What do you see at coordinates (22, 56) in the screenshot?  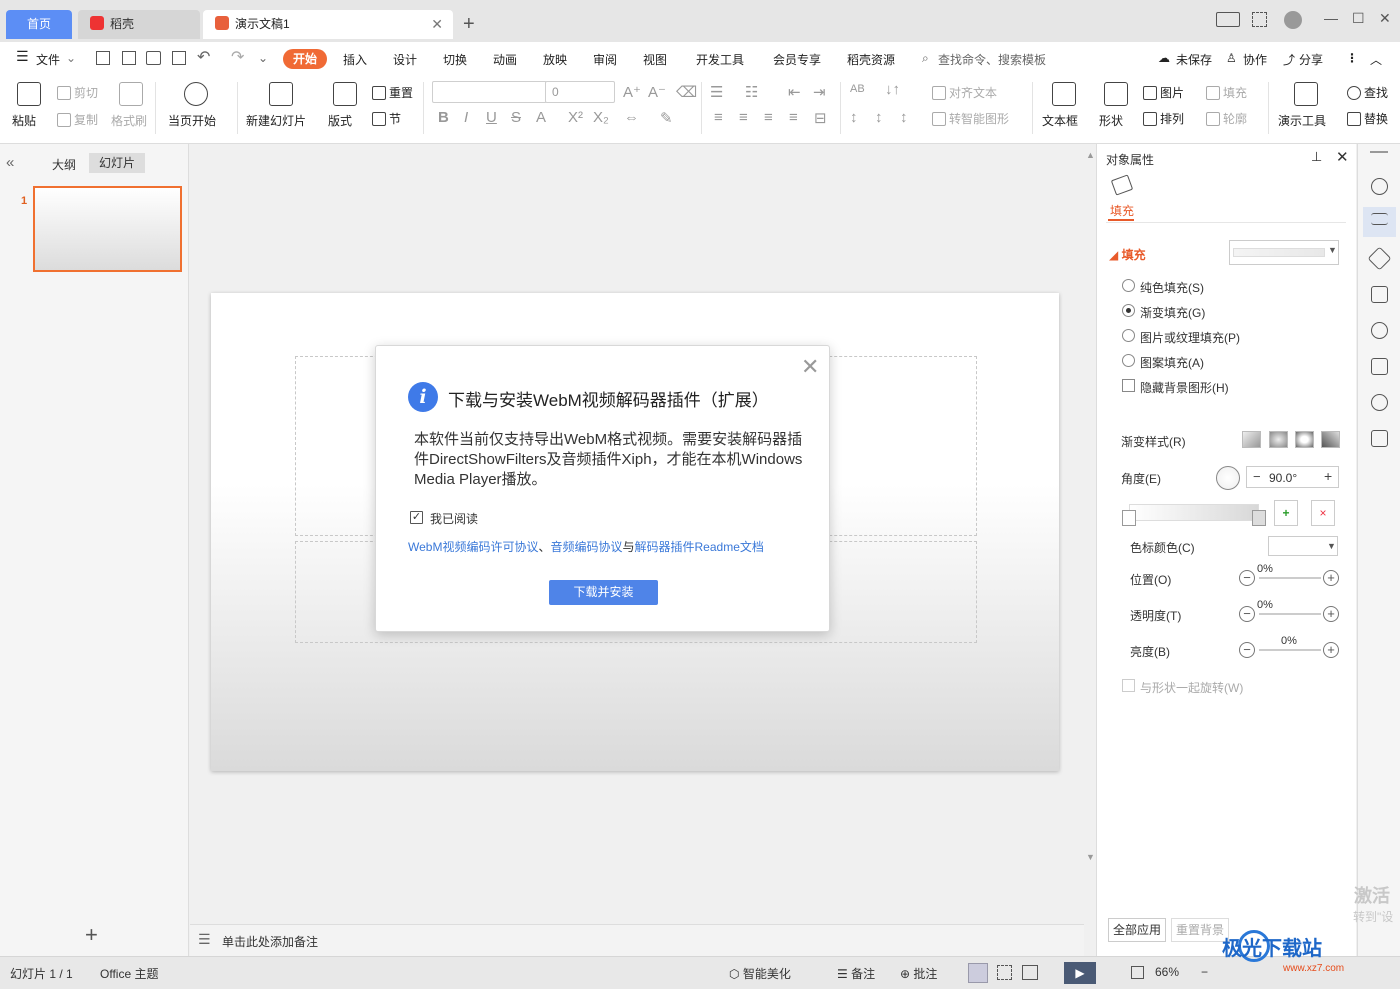 I see `hamburger-icon: ☰` at bounding box center [22, 56].